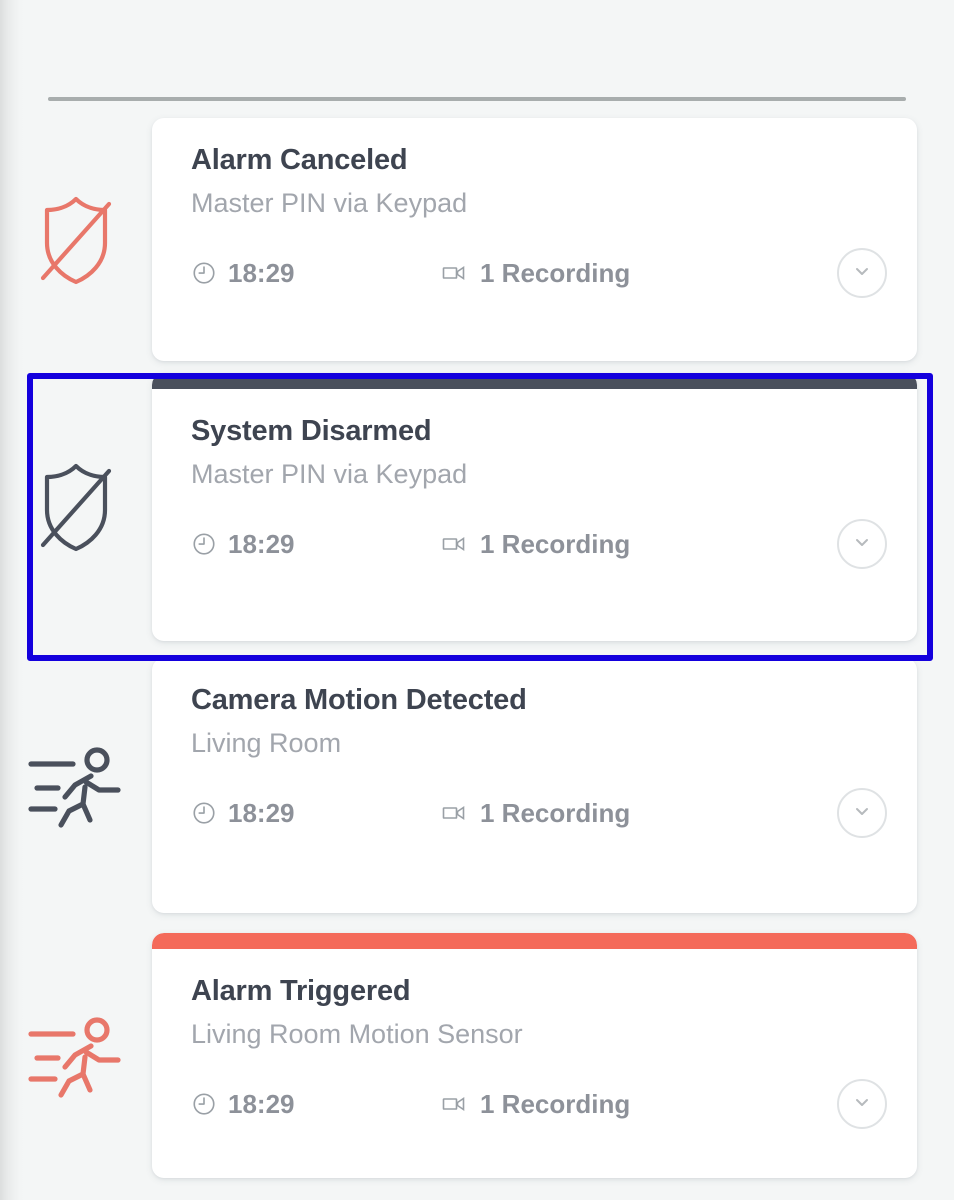 The width and height of the screenshot is (954, 1200). I want to click on event-subtitle: Living Room Motion Sensor, so click(357, 1034).